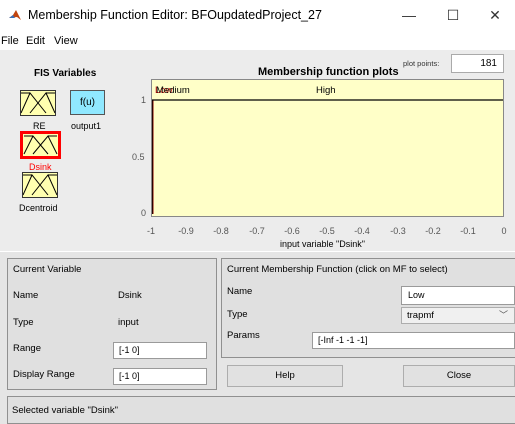  What do you see at coordinates (150, 231) in the screenshot?
I see `x-tick-label: -1` at bounding box center [150, 231].